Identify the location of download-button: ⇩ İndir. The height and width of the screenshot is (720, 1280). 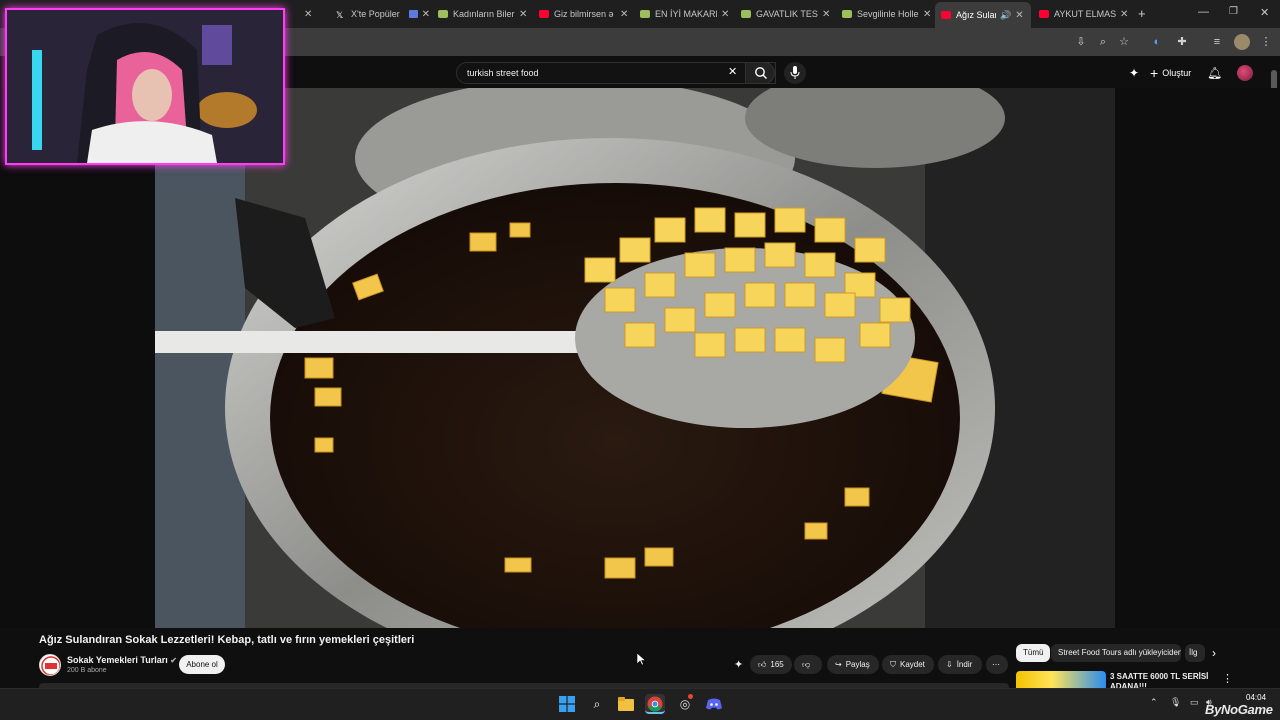
(960, 664).